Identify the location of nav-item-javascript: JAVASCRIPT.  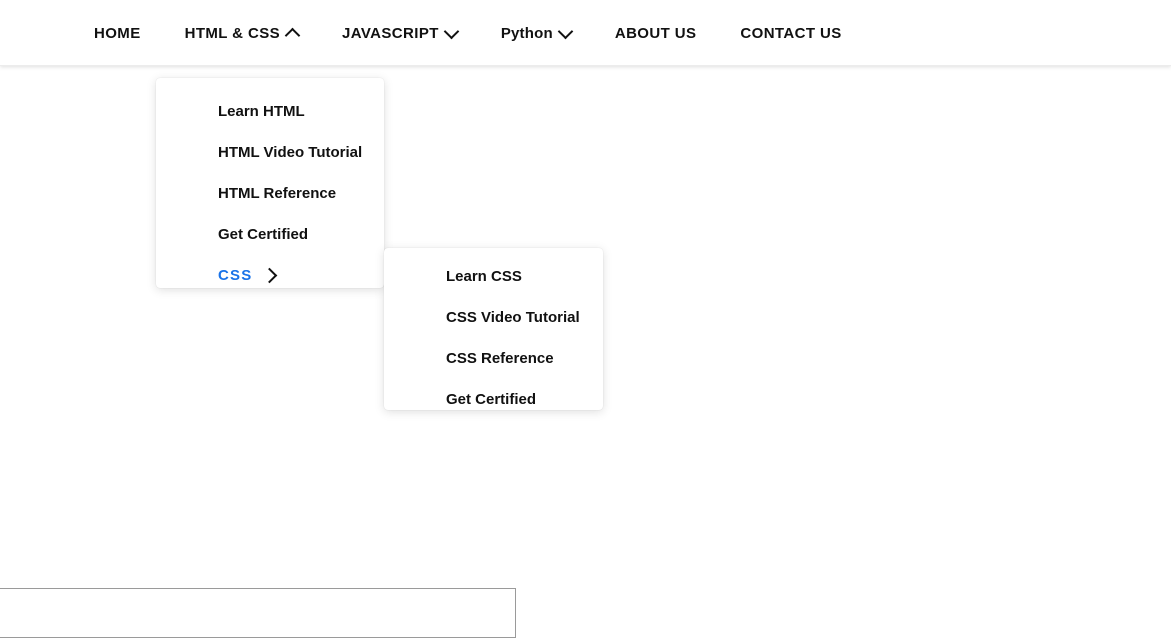
(401, 33).